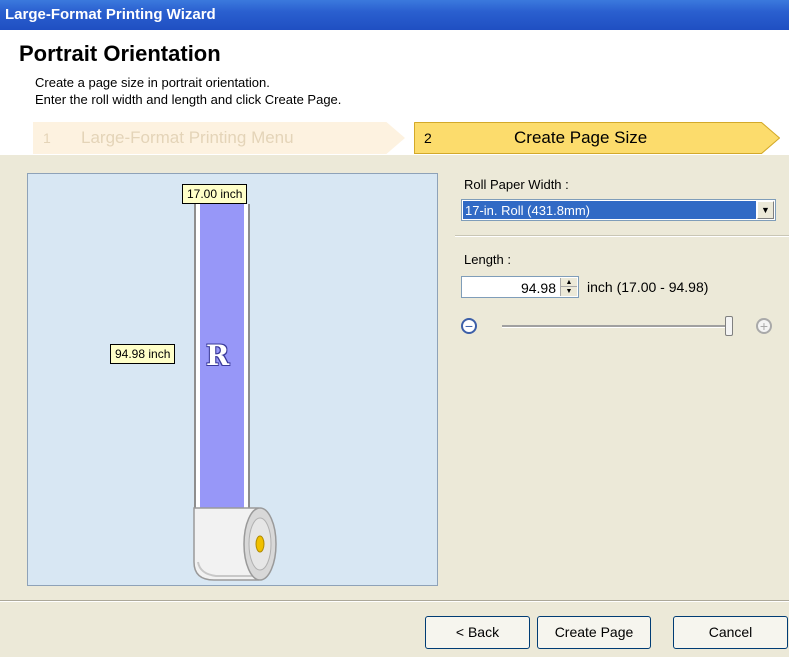 This screenshot has width=789, height=657. I want to click on step-label: Large-Format Printing Menu, so click(187, 137).